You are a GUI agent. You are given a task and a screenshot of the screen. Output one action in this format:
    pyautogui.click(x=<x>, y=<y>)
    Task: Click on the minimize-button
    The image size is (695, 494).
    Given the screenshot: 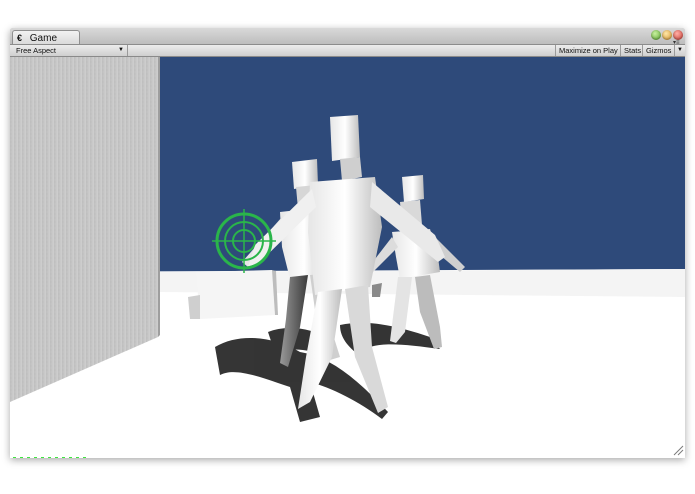 What is the action you would take?
    pyautogui.click(x=667, y=35)
    